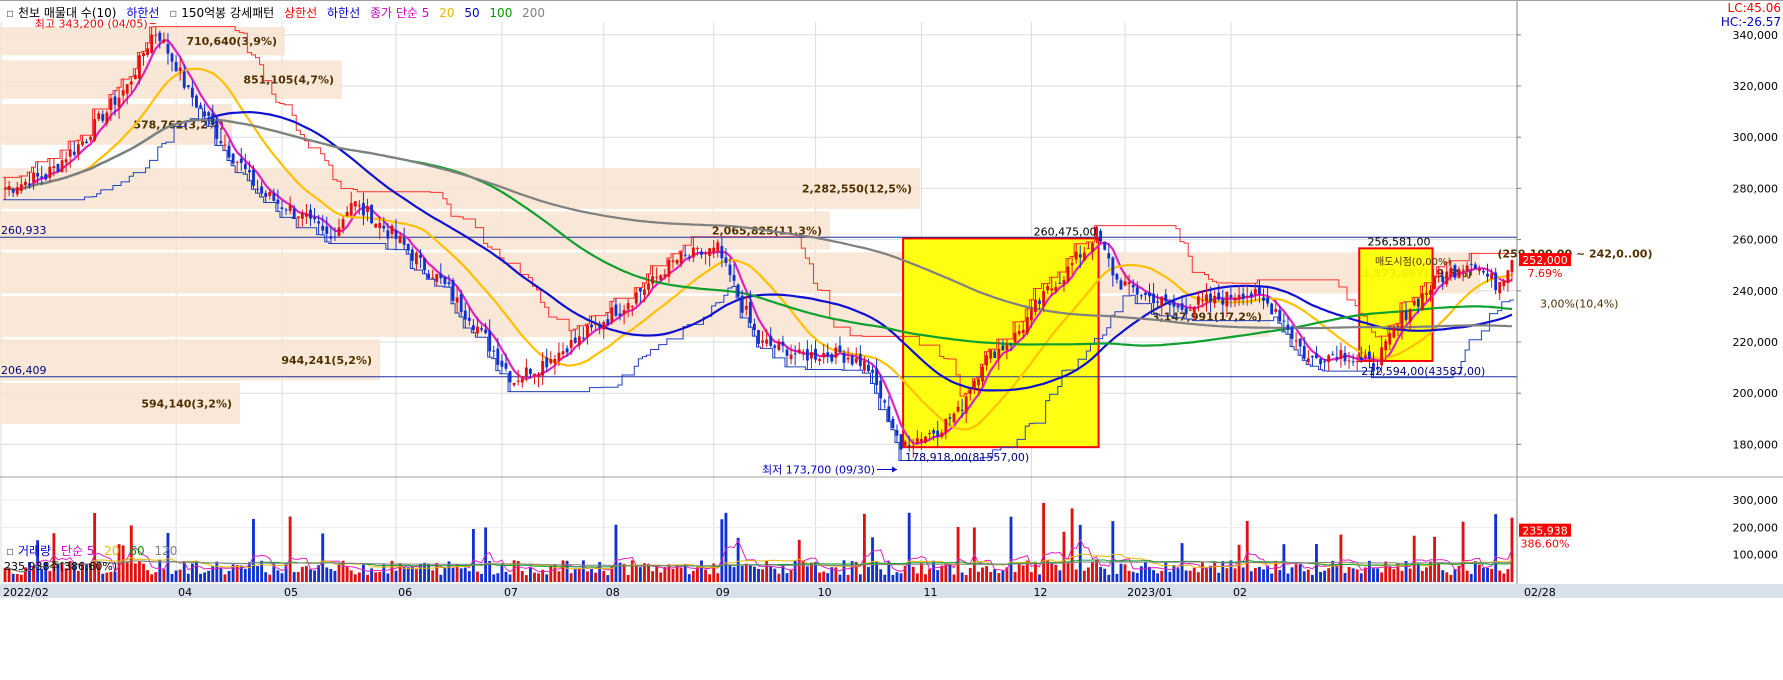  Describe the element at coordinates (1423, 371) in the screenshot. I see `pattern-low-label: 212,594,00(43587,00)` at that location.